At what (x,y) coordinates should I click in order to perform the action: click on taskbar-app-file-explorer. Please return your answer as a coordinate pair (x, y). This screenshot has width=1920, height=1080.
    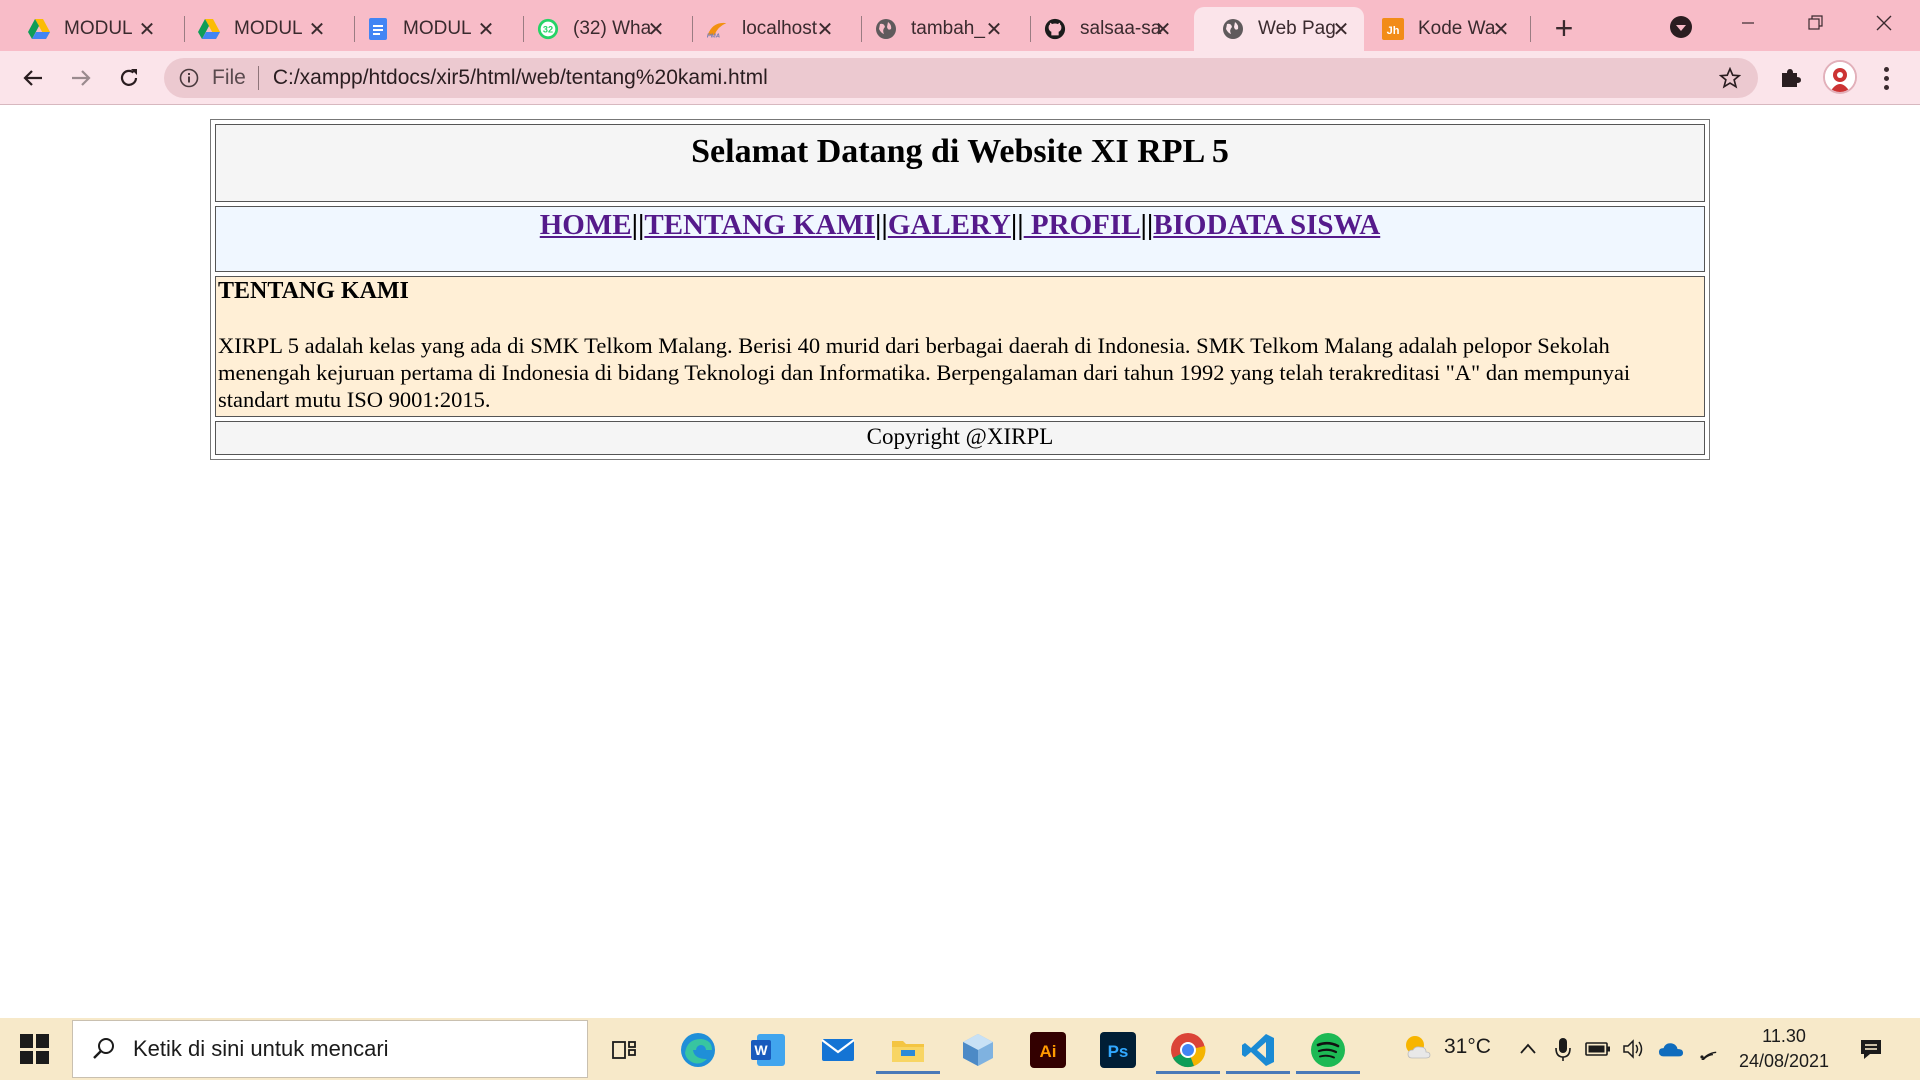
    Looking at the image, I should click on (908, 1050).